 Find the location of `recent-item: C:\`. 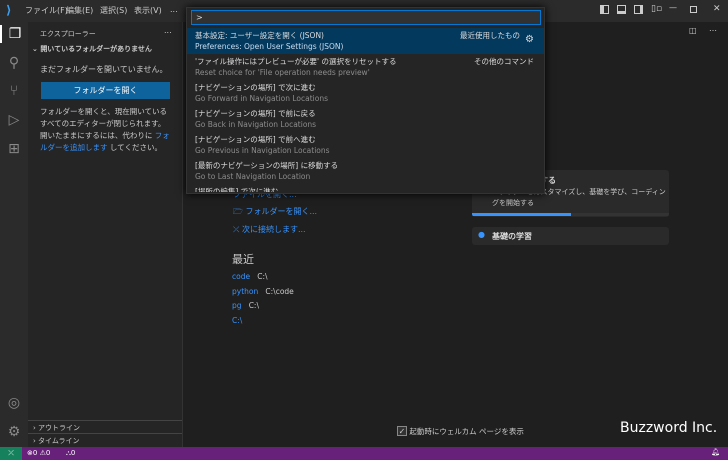

recent-item: C:\ is located at coordinates (263, 321).